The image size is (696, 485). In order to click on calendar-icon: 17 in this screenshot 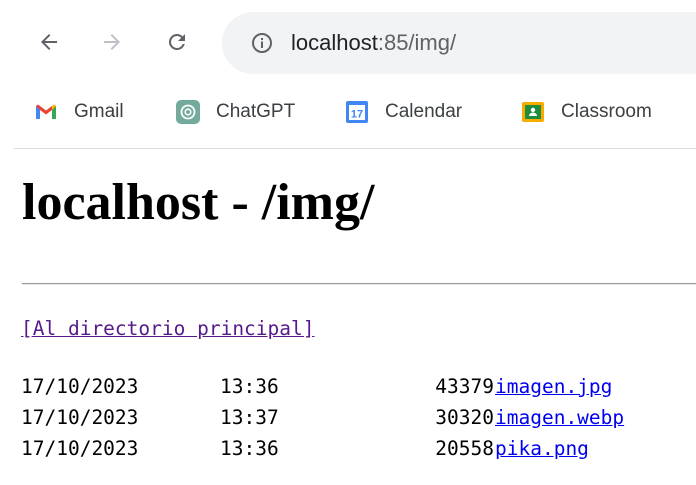, I will do `click(357, 112)`.